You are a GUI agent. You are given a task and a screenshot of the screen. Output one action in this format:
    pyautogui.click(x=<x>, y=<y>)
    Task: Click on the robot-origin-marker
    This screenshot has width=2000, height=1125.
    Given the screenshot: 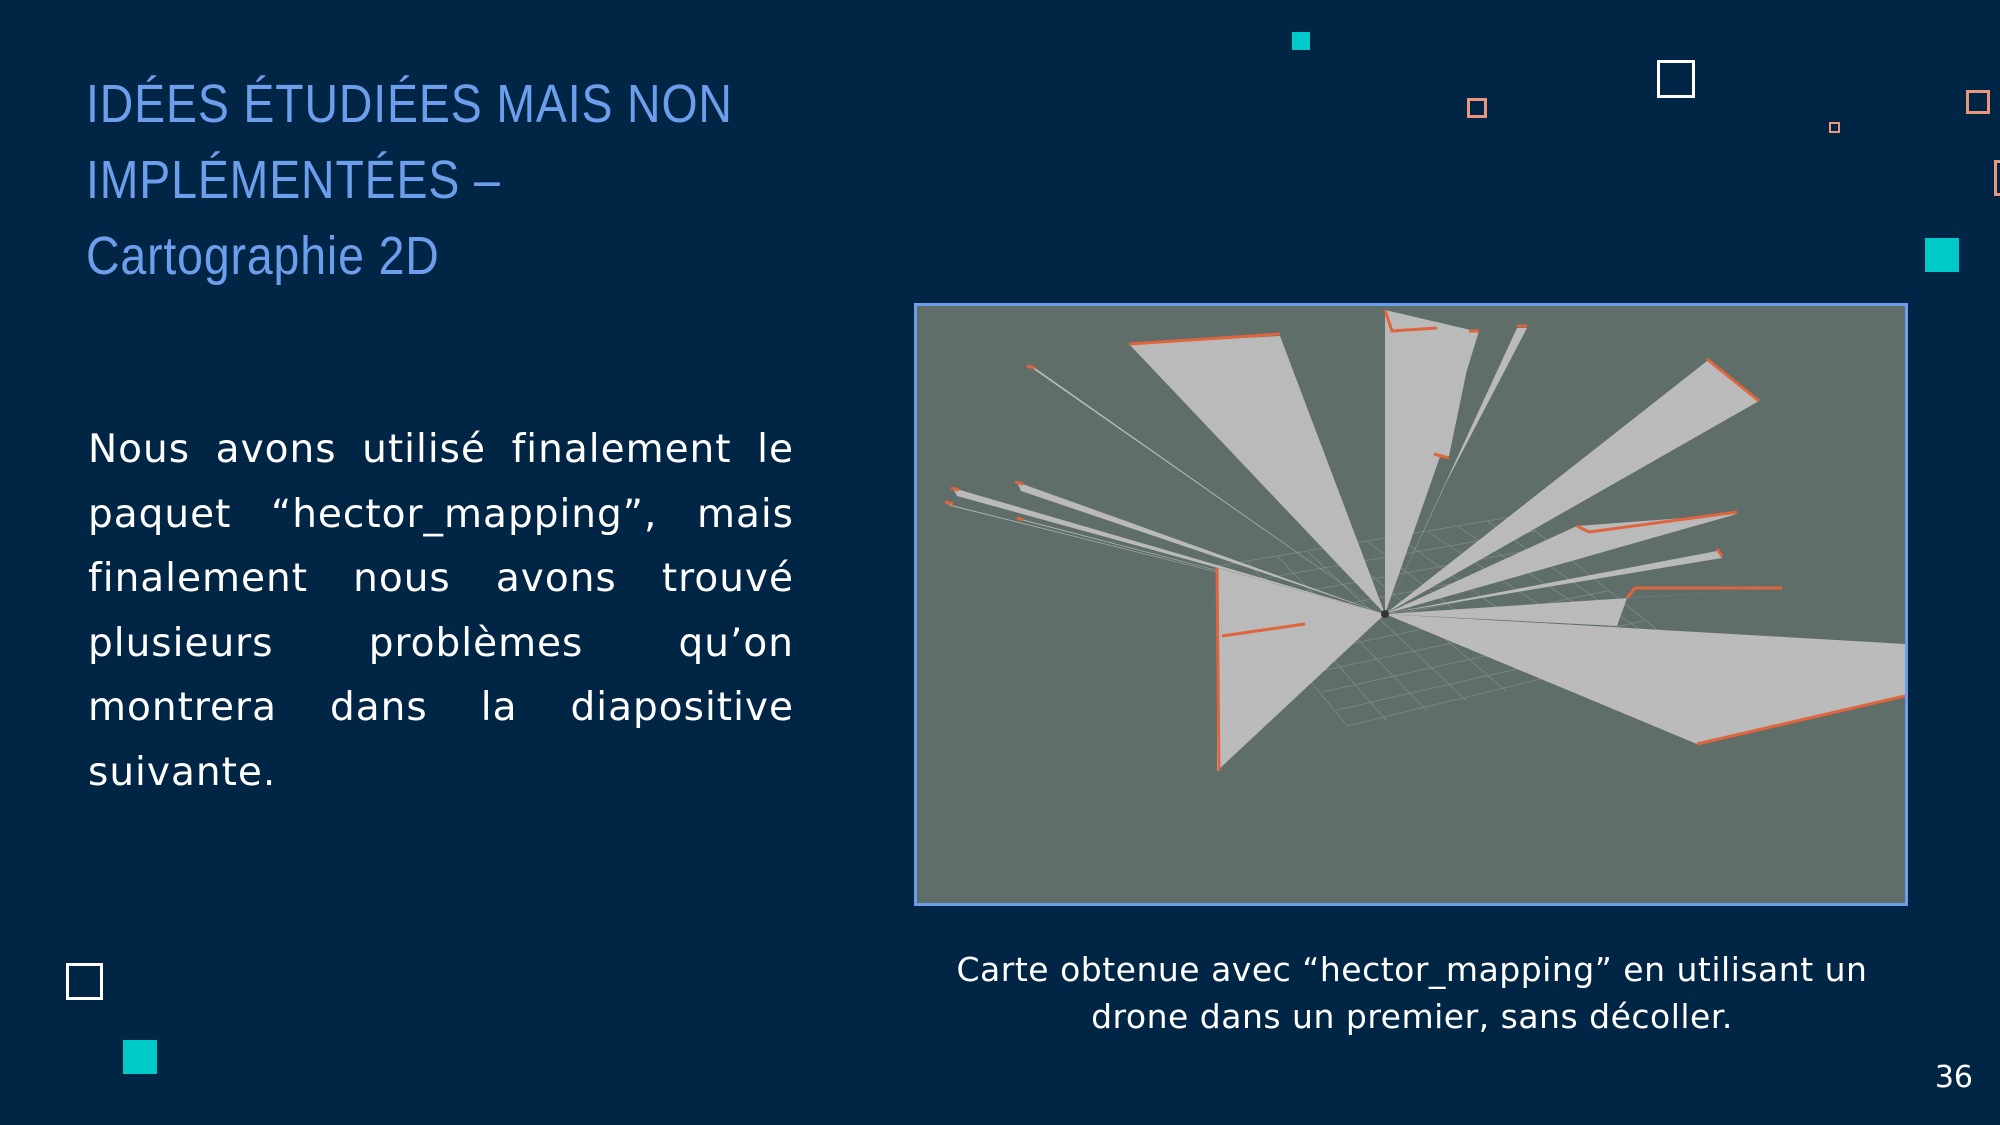 What is the action you would take?
    pyautogui.click(x=1385, y=614)
    